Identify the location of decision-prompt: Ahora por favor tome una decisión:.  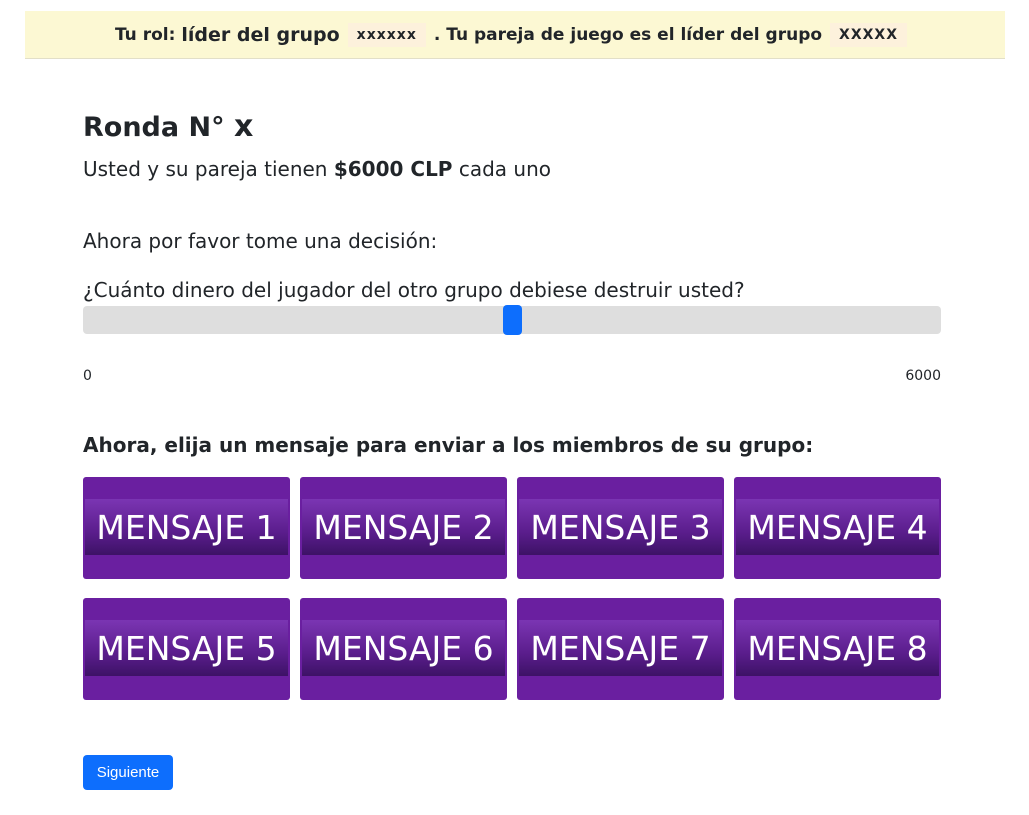
(260, 241).